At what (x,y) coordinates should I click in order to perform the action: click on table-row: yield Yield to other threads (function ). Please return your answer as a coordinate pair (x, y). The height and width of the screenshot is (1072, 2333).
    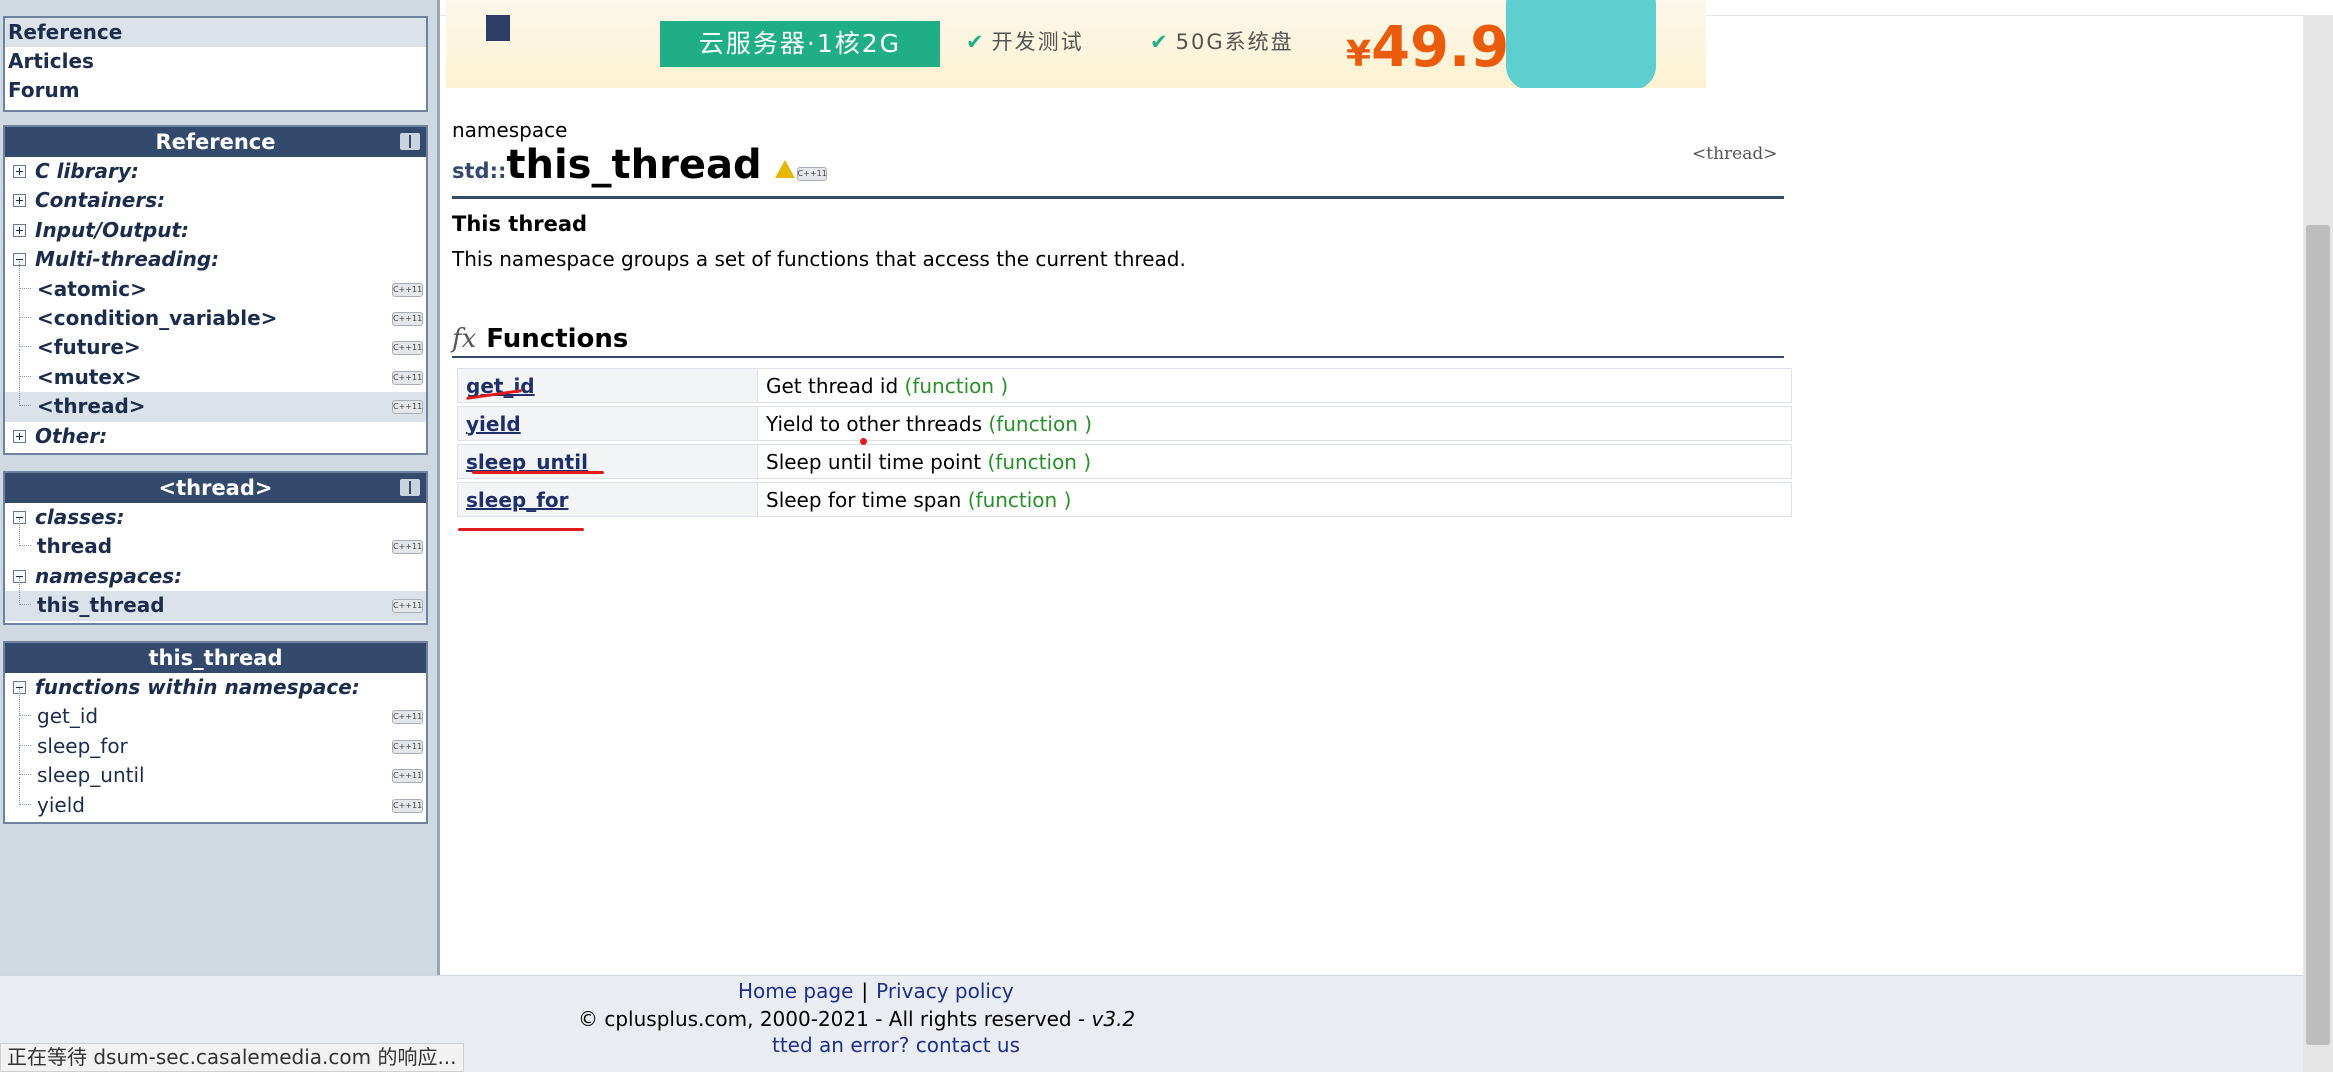
    Looking at the image, I should click on (1124, 423).